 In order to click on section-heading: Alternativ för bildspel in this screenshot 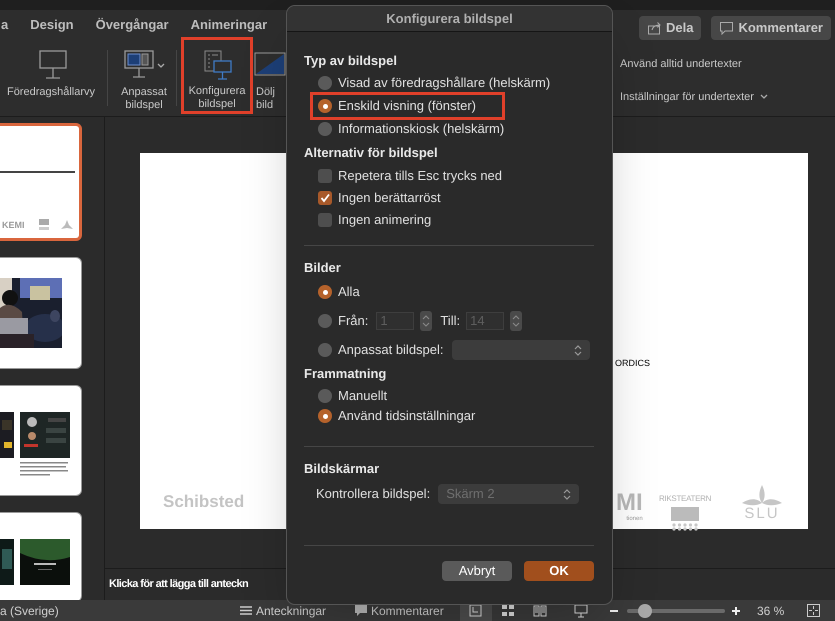, I will do `click(371, 153)`.